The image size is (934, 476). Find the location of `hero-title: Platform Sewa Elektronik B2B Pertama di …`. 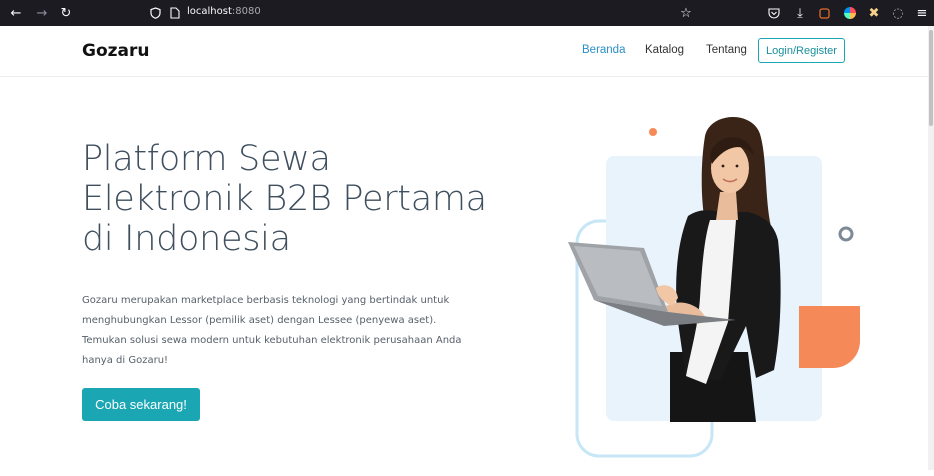

hero-title: Platform Sewa Elektronik B2B Pertama di … is located at coordinates (292, 199).